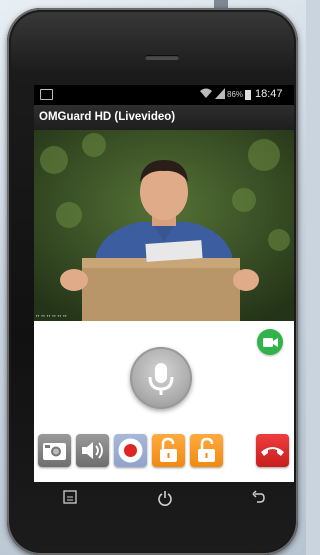  Describe the element at coordinates (248, 95) in the screenshot. I see `battery-icon` at that location.